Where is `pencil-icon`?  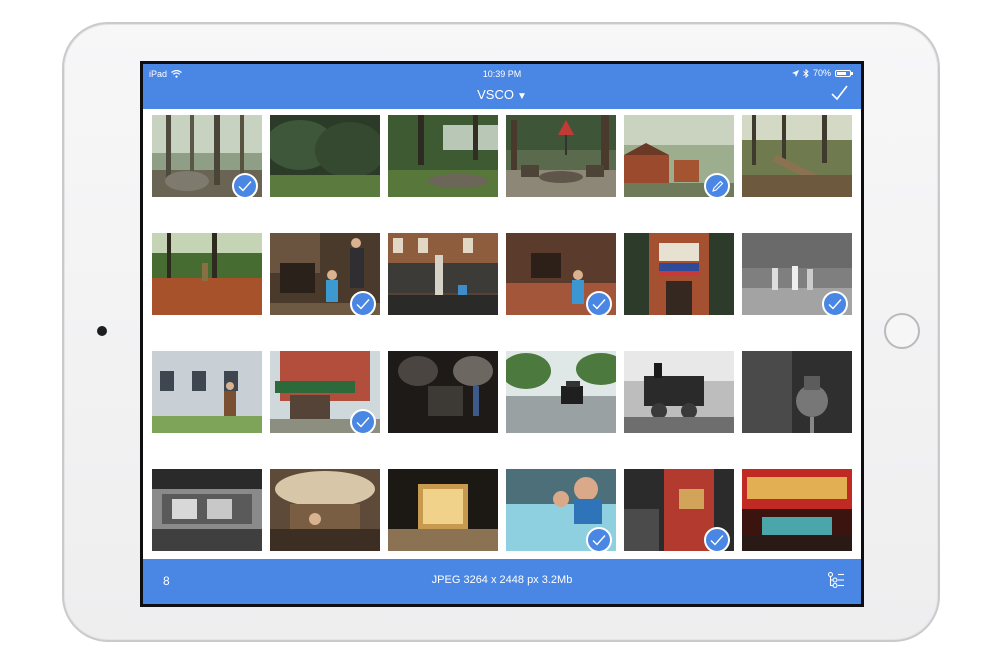
pencil-icon is located at coordinates (717, 186).